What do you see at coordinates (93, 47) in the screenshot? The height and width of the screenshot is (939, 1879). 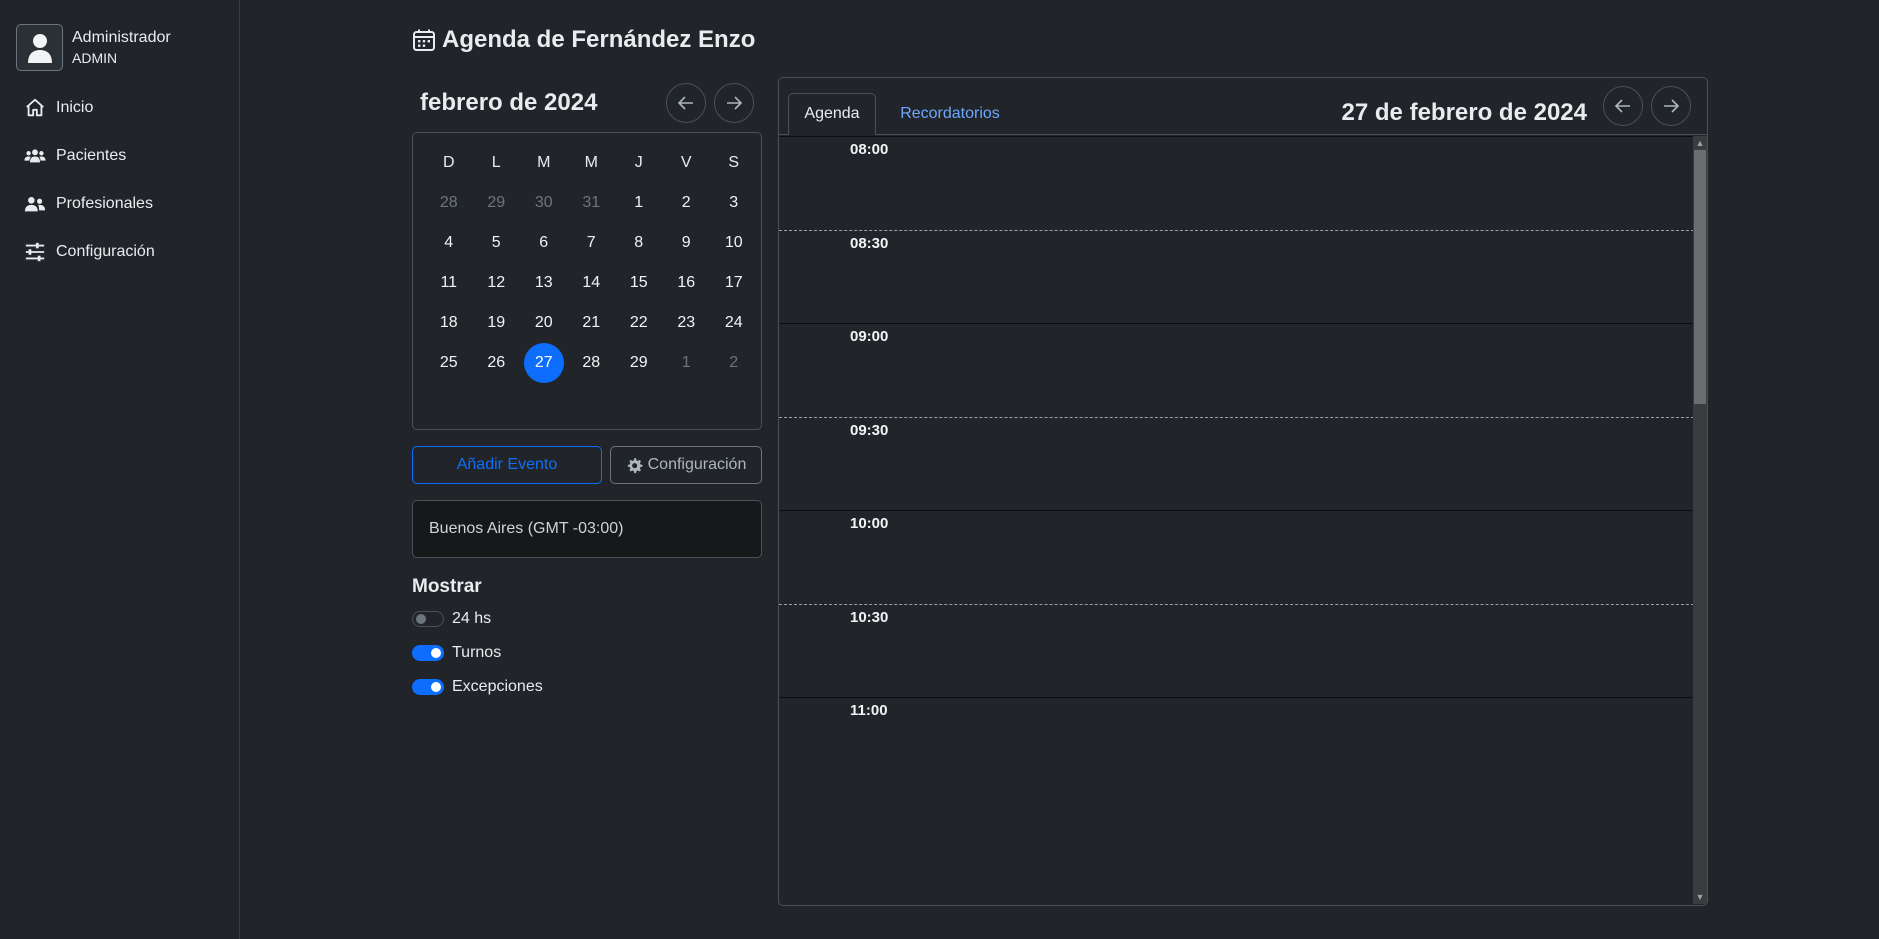 I see `user-profile: Administrador ADMIN` at bounding box center [93, 47].